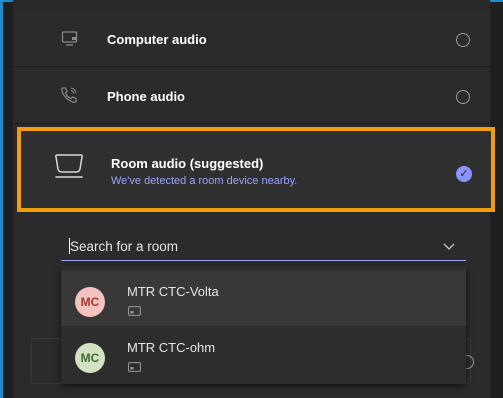 The width and height of the screenshot is (503, 398). Describe the element at coordinates (69, 169) in the screenshot. I see `room-device-icon` at that location.